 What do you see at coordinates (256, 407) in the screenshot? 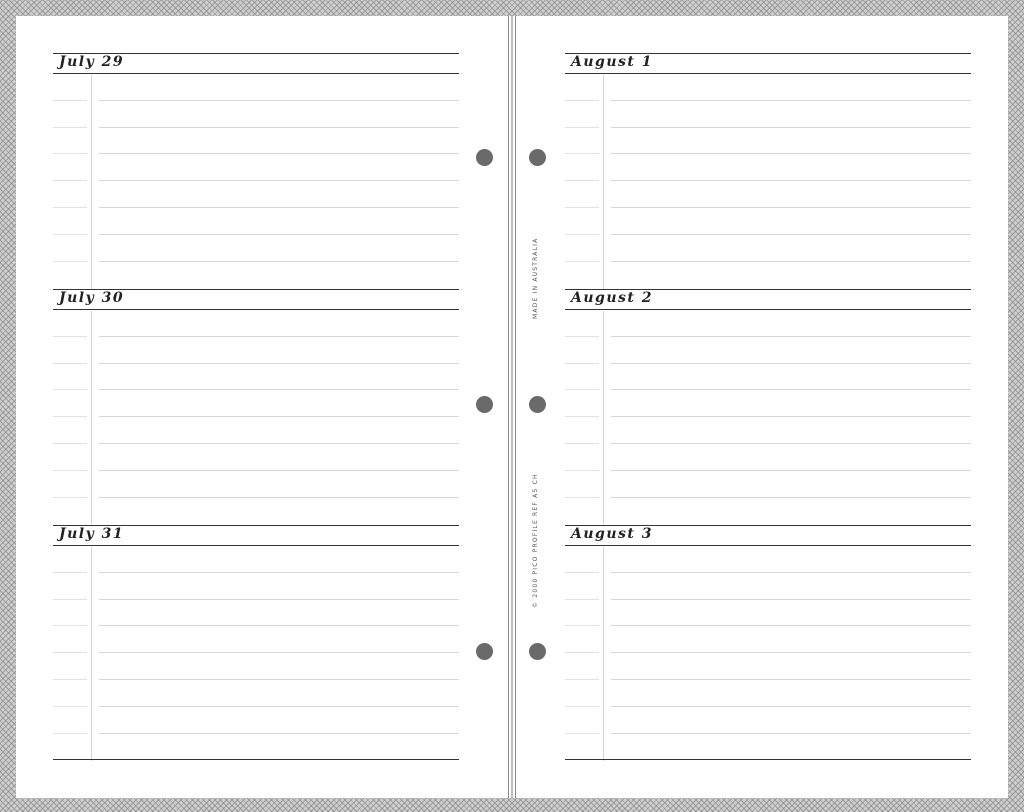
I see `day-block-july-30: July 30` at bounding box center [256, 407].